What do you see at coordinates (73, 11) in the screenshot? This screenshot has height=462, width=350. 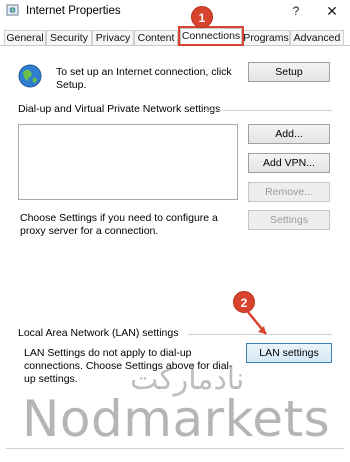 I see `window-title: Internet Properties` at bounding box center [73, 11].